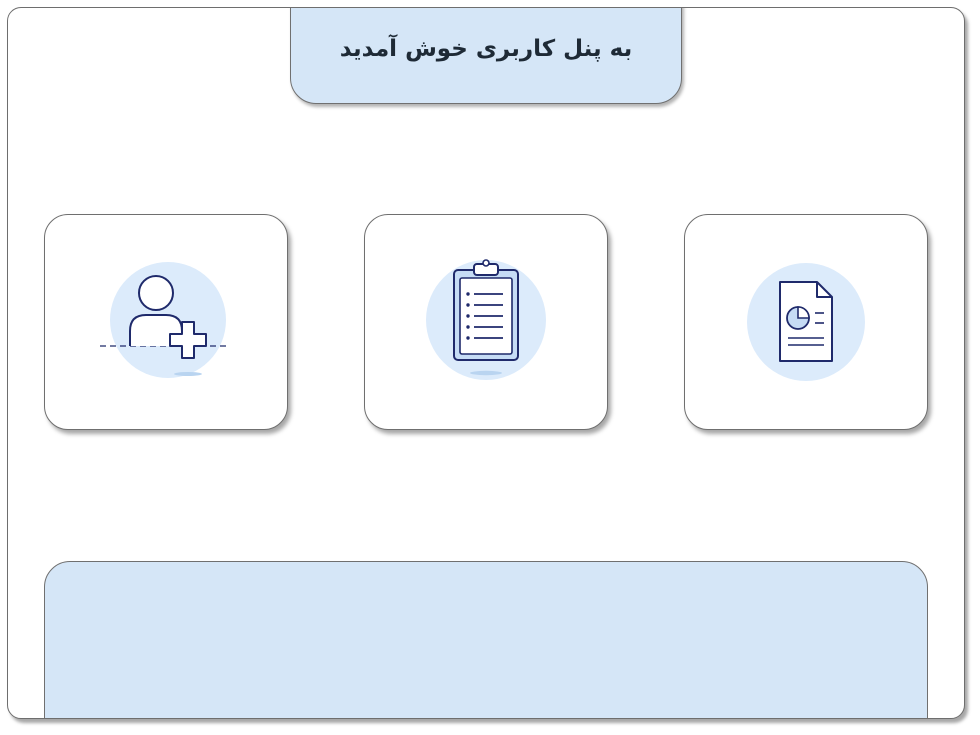 This screenshot has width=980, height=735. What do you see at coordinates (486, 49) in the screenshot?
I see `welcome-title: به پنل کاربری خوش آمدید` at bounding box center [486, 49].